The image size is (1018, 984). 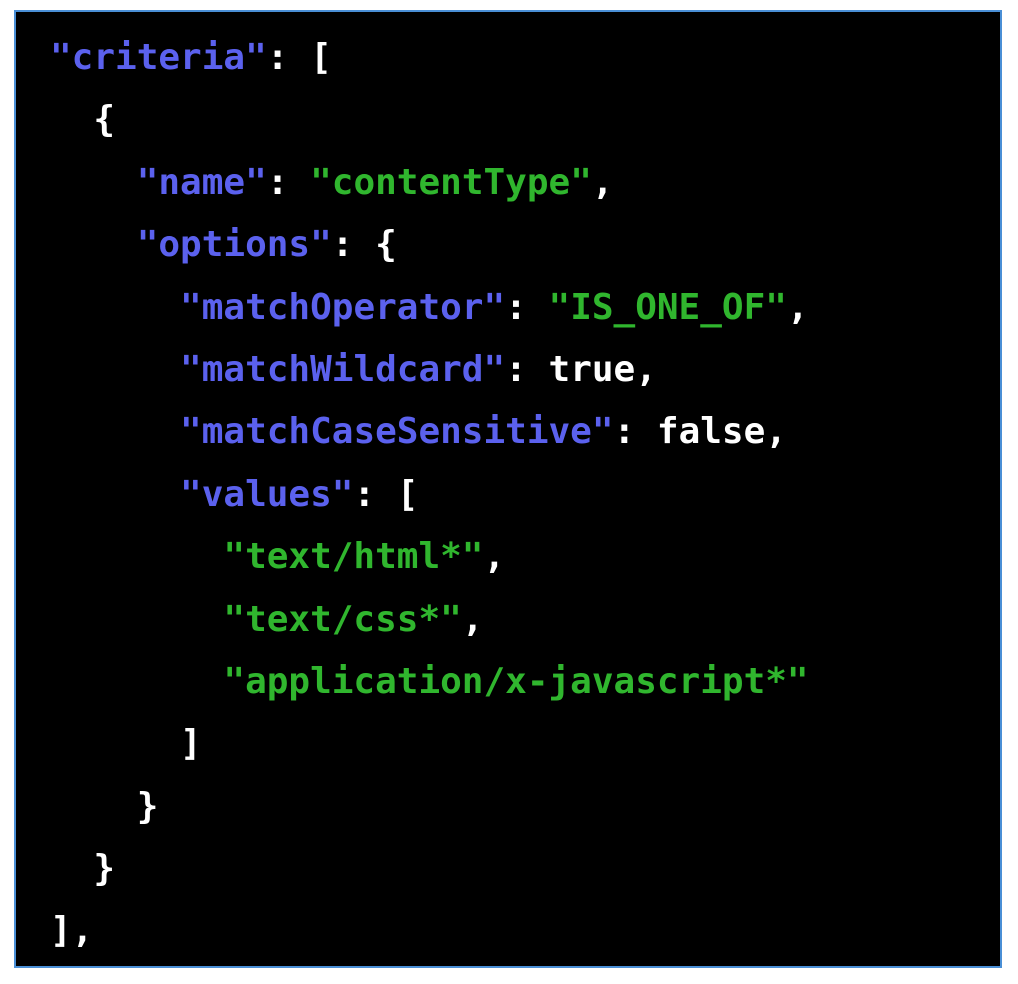 I want to click on code-line: ],, so click(x=429, y=931).